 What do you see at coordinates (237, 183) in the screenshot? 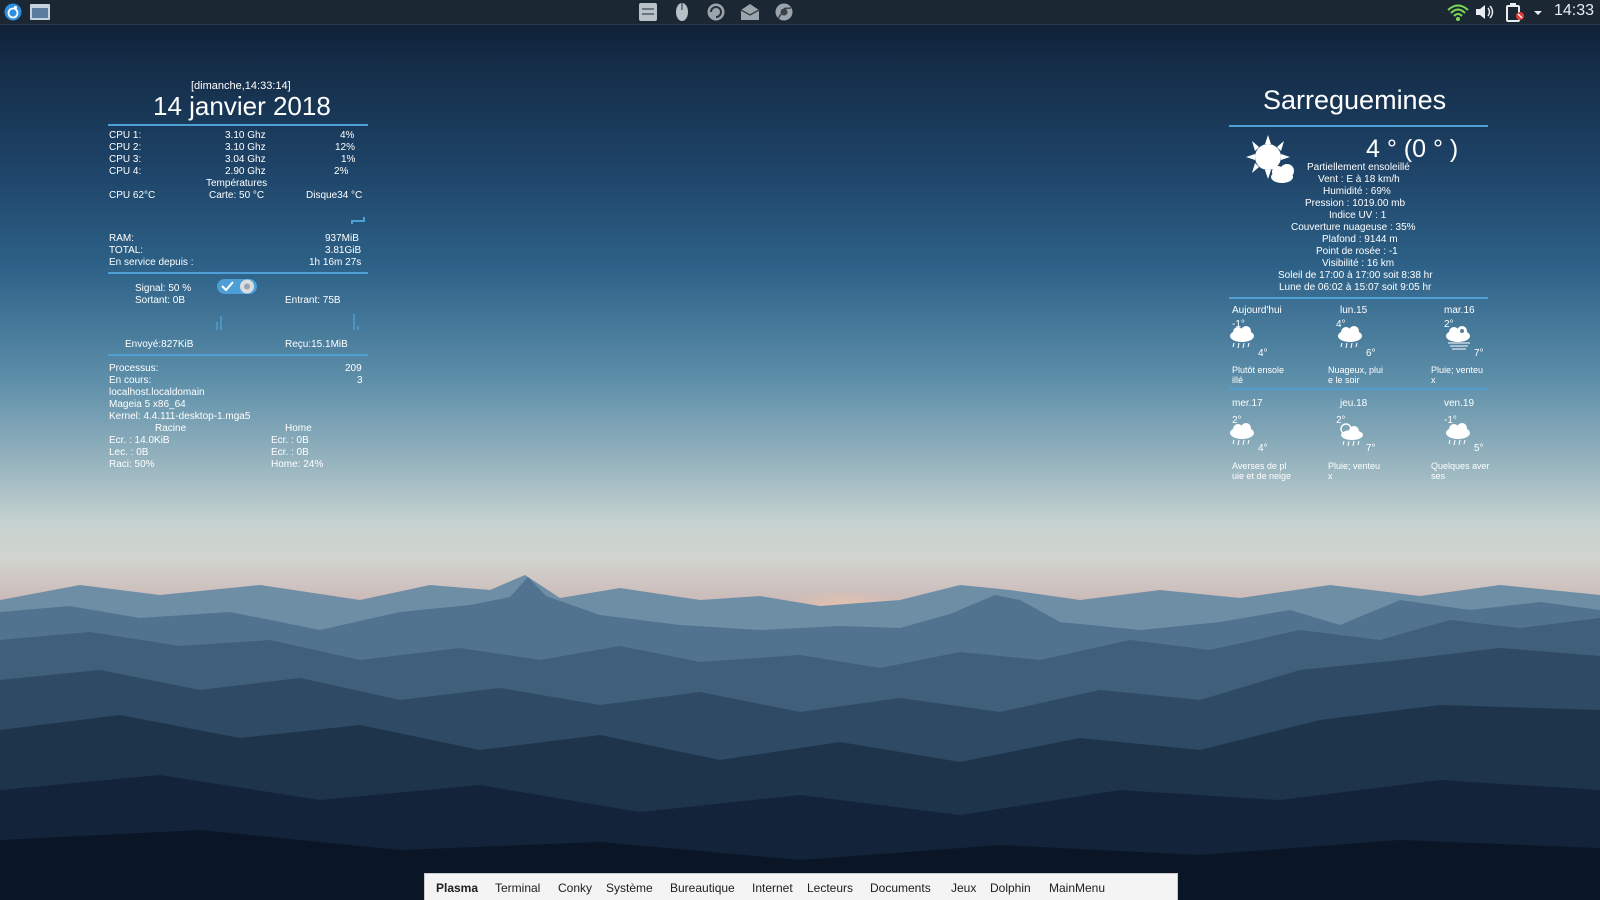
I see `temps-title: Températures` at bounding box center [237, 183].